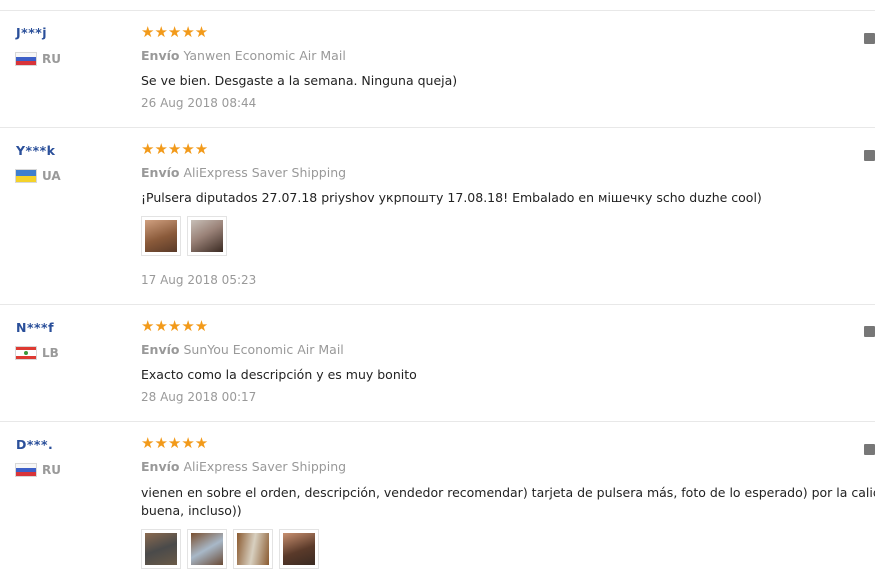 Image resolution: width=875 pixels, height=583 pixels. I want to click on top-divider, so click(437, 10).